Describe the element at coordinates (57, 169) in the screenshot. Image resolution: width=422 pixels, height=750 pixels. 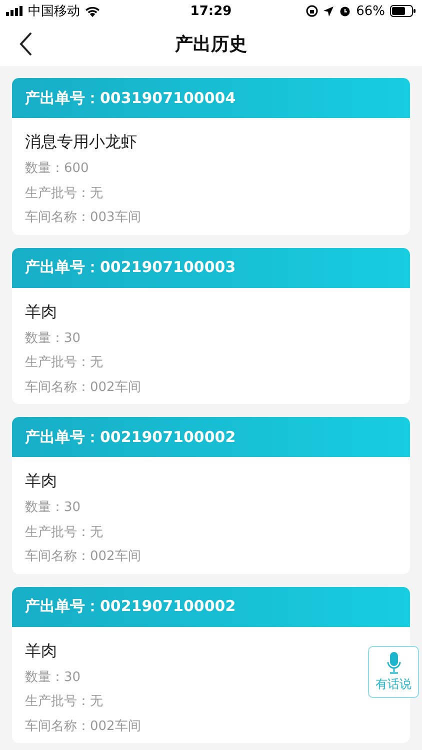
I see `record-field: 数量：600` at that location.